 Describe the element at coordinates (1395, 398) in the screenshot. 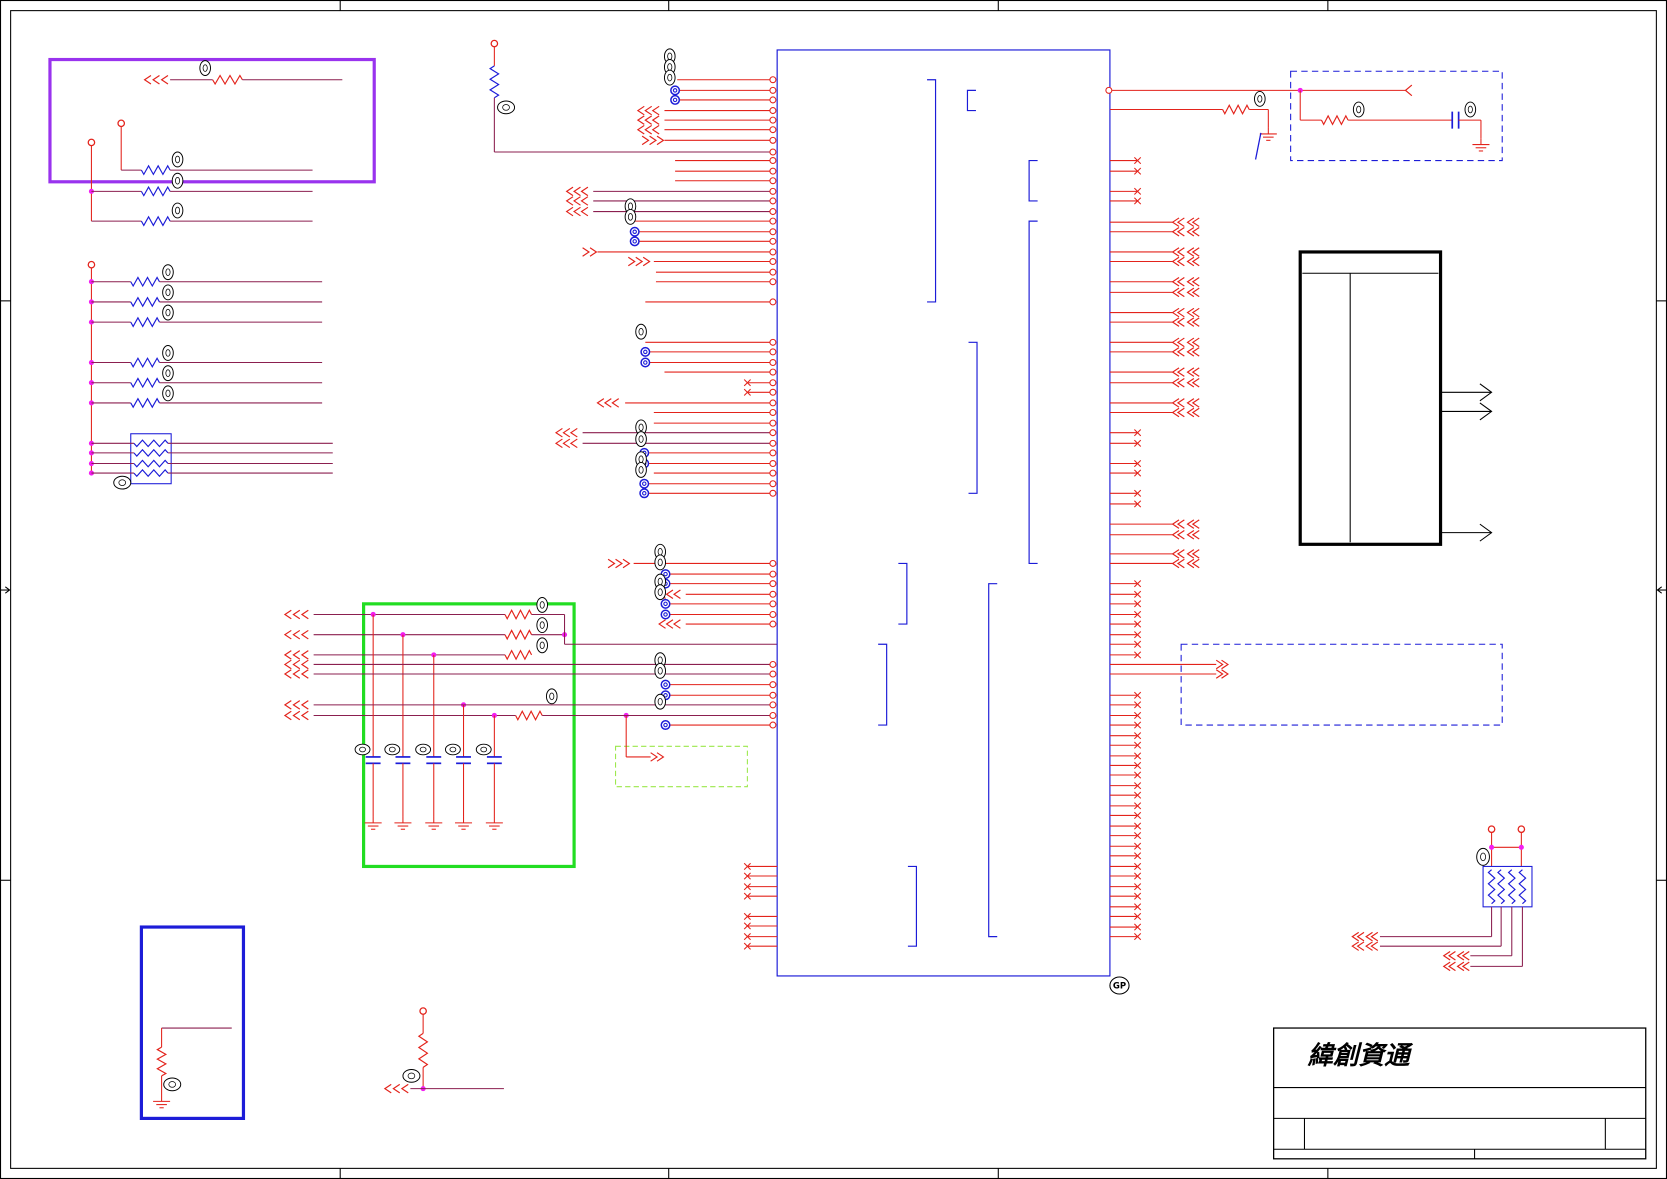

I see `black-table` at that location.